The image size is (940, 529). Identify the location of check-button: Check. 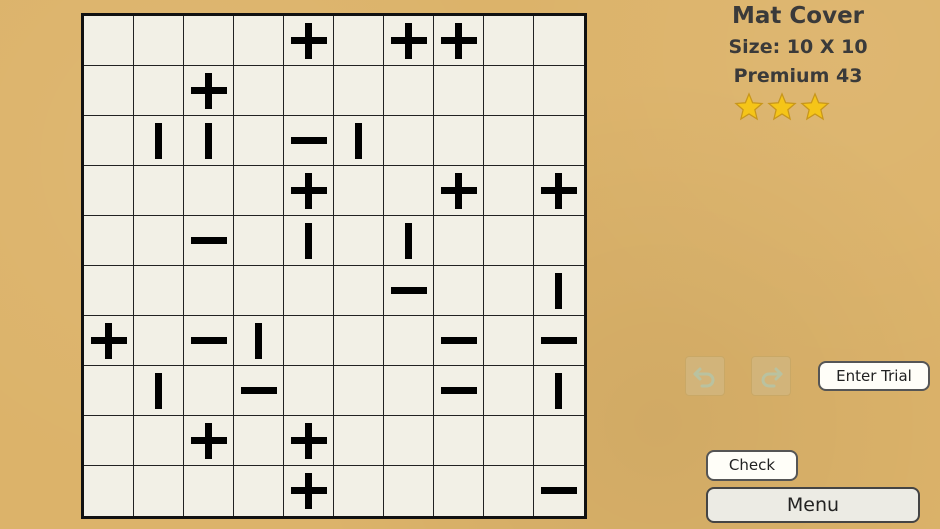
(752, 465).